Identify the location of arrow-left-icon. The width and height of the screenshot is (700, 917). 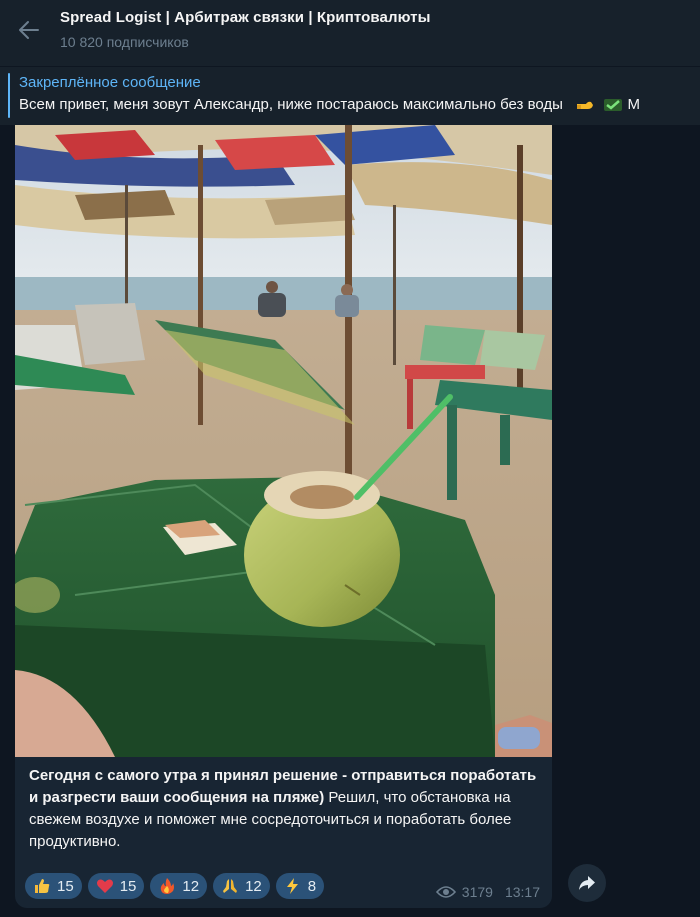
(29, 30).